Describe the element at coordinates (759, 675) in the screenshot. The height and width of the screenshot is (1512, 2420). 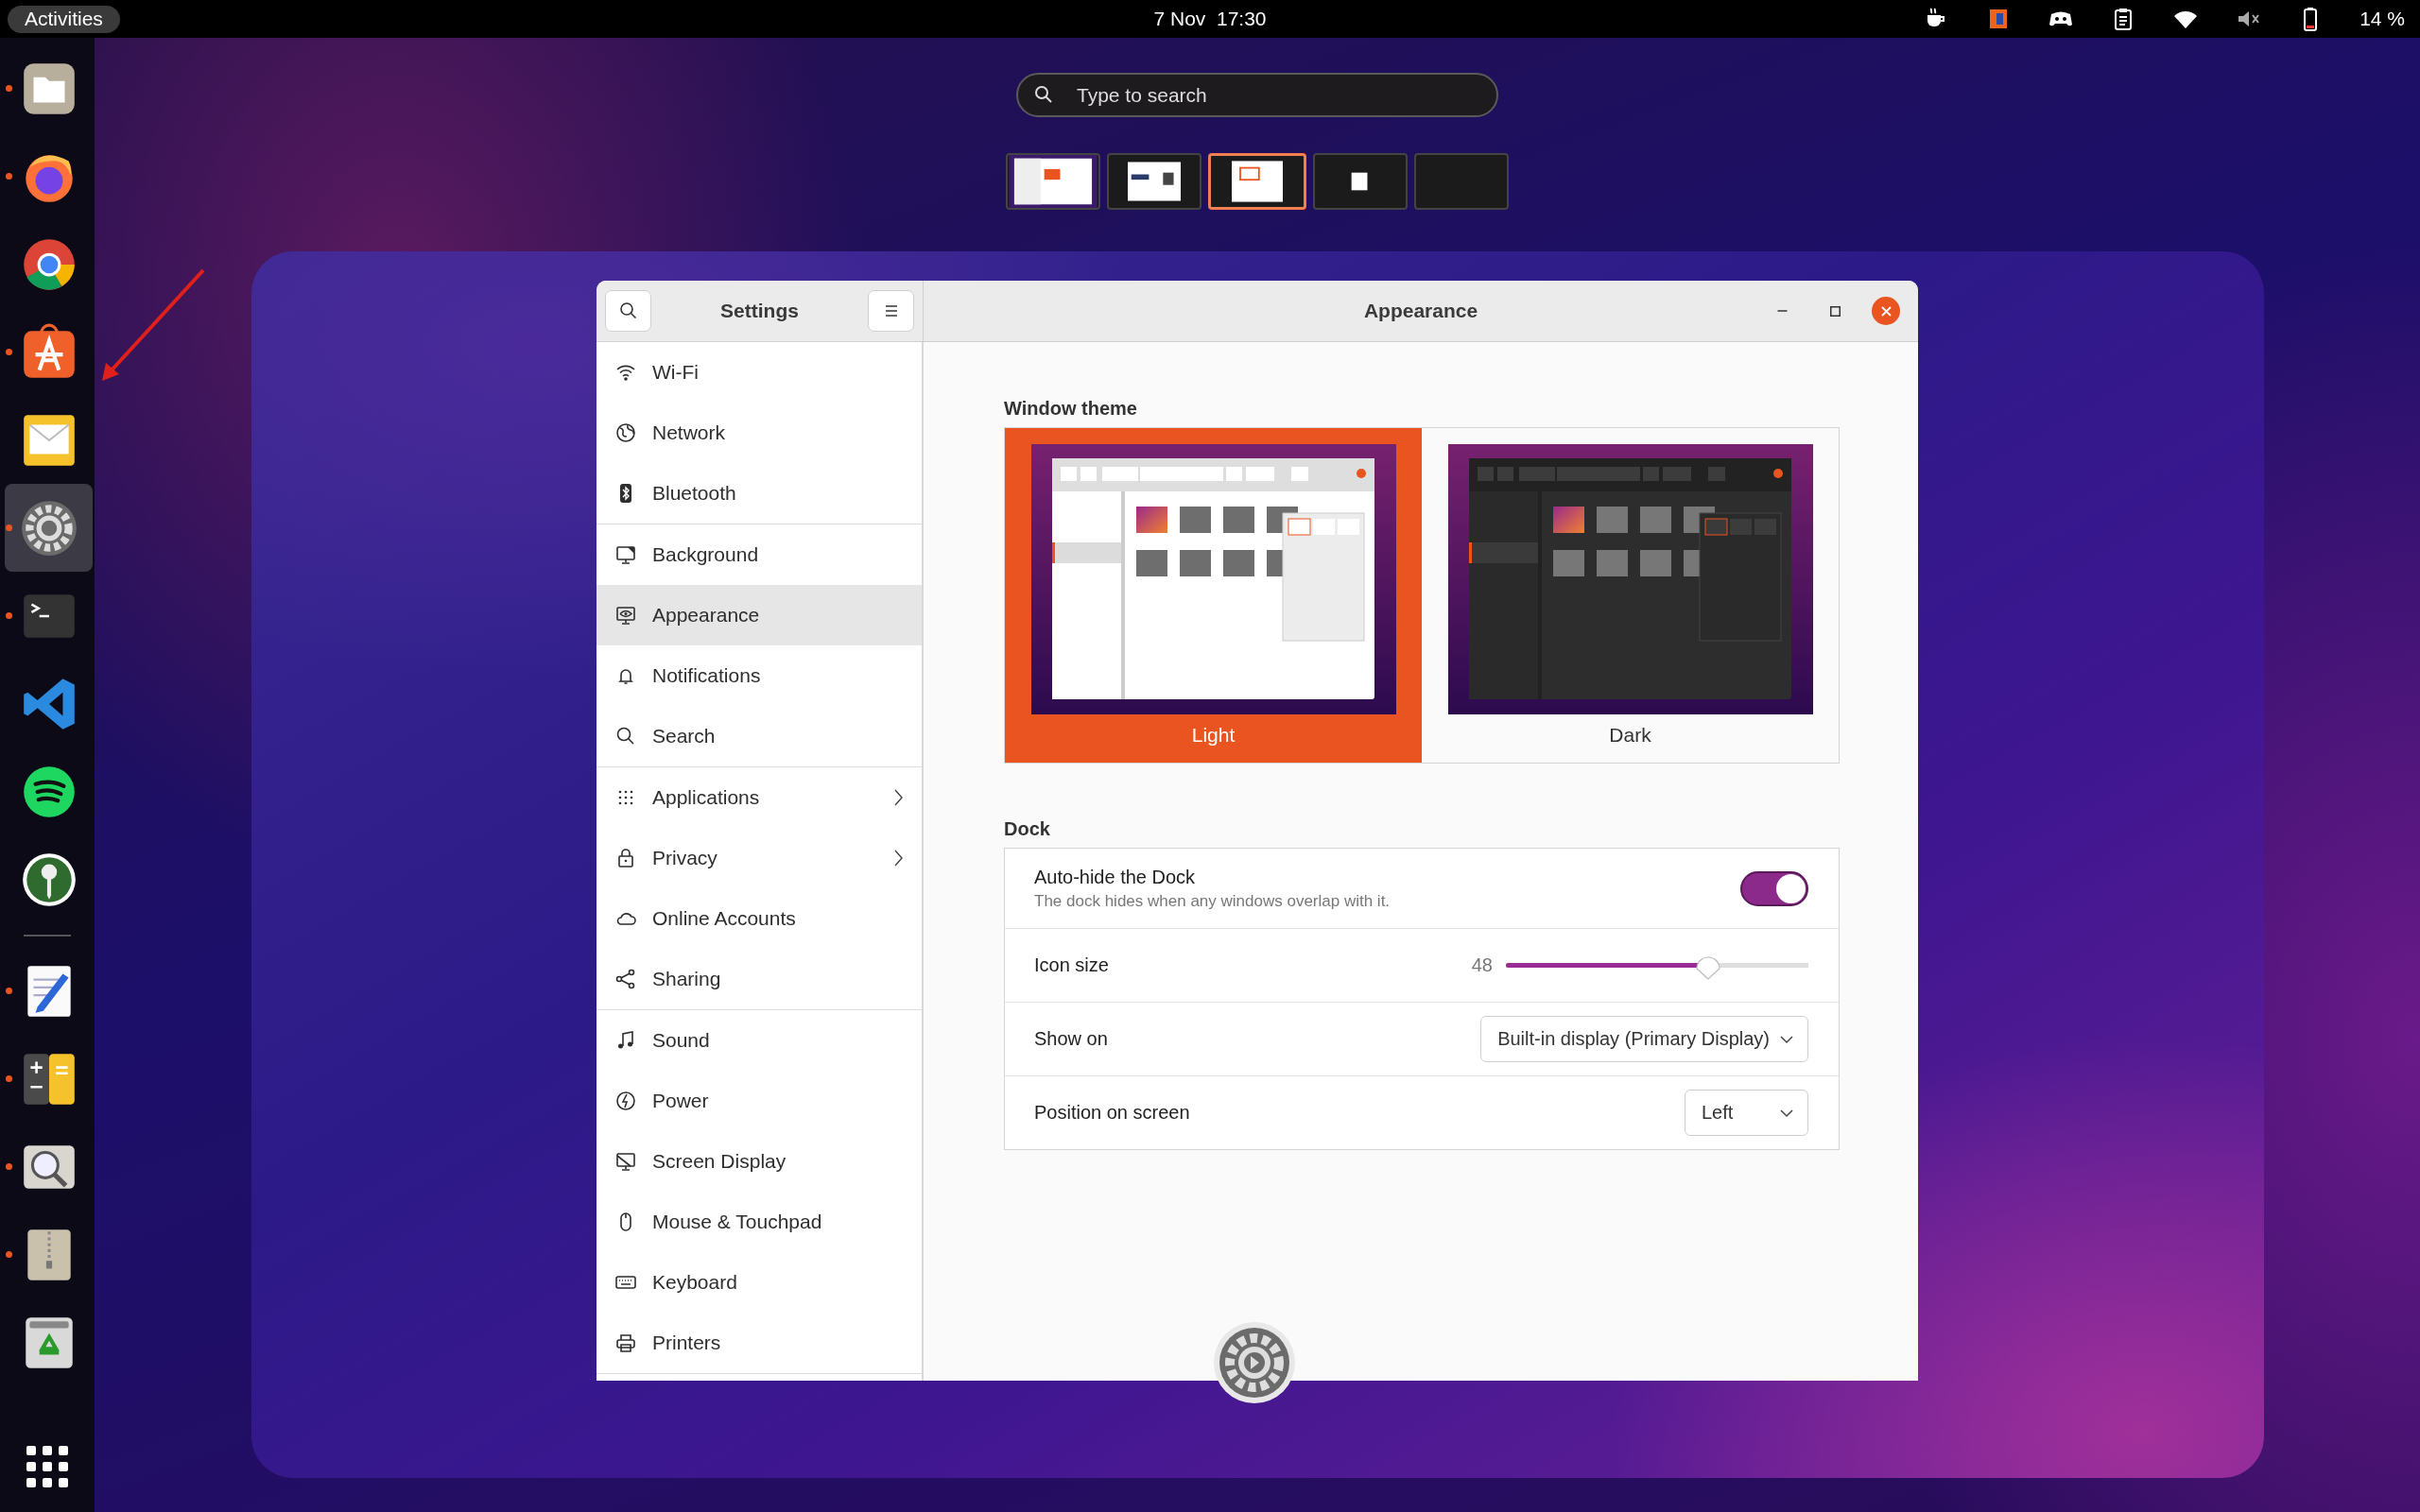
I see `sidebar-item: Notifications` at that location.